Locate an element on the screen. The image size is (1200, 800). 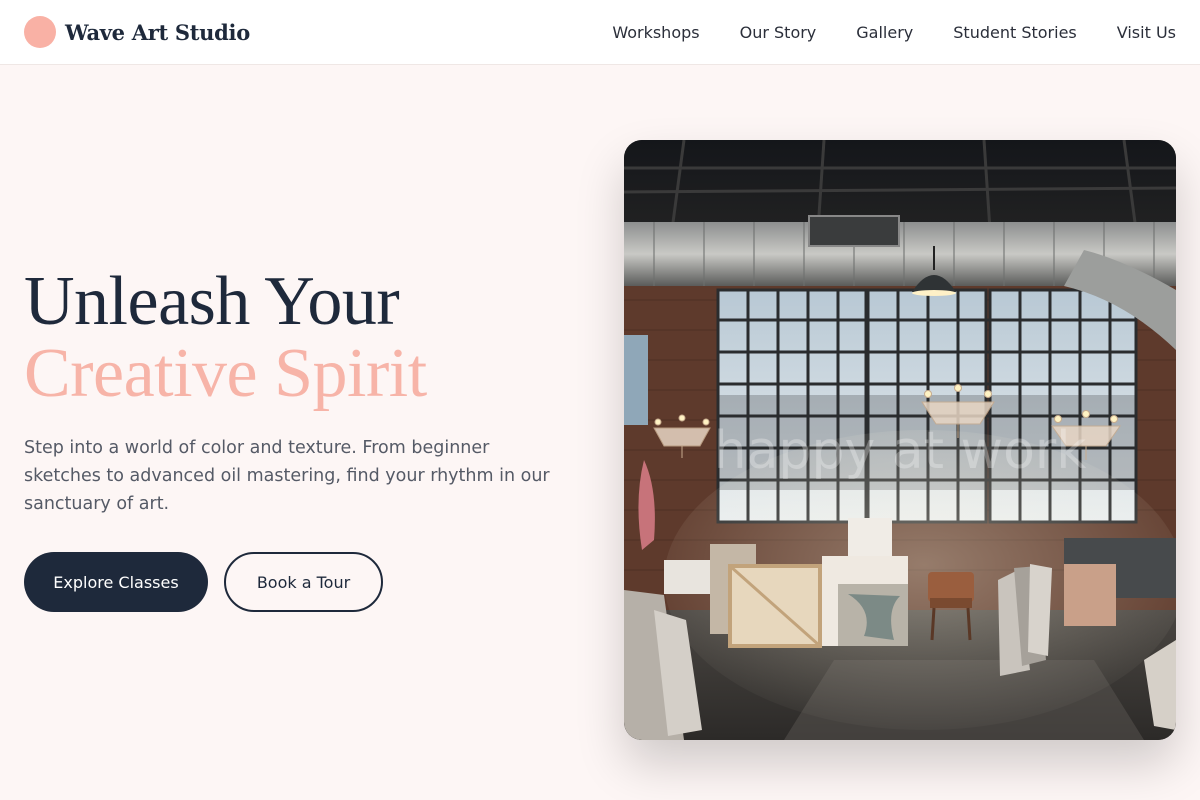
nav-link-our-story: Our Story is located at coordinates (778, 32).